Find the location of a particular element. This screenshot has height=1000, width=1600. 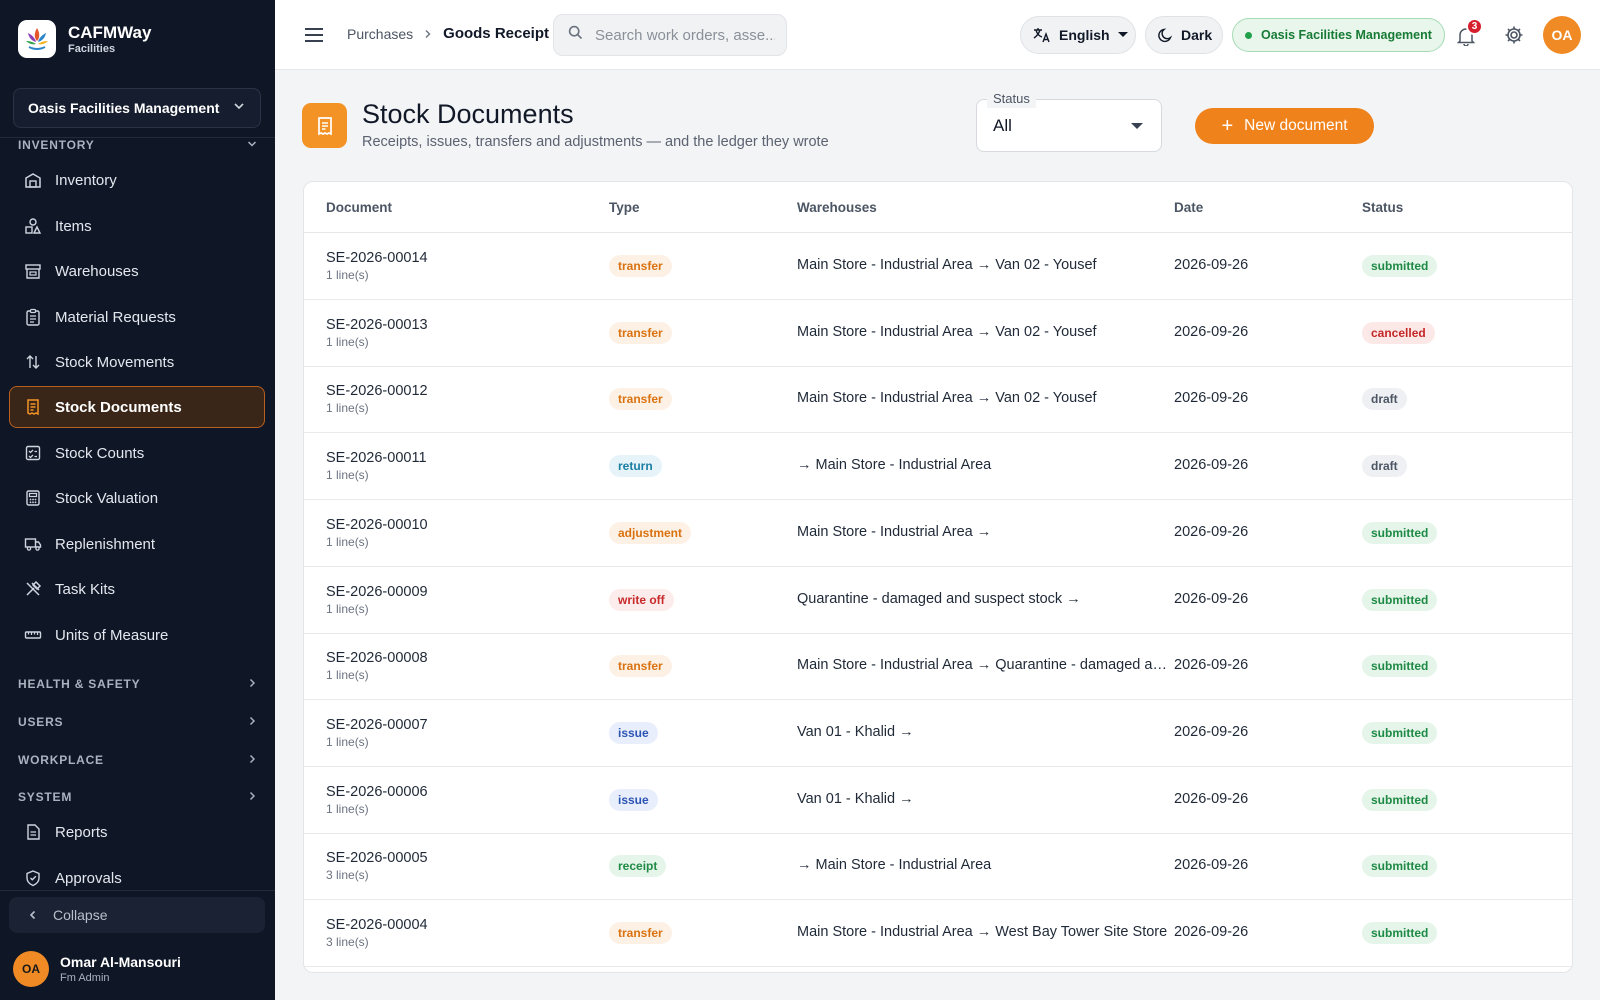

breadcrumb-goods-receipt: Goods Receipt is located at coordinates (496, 33).